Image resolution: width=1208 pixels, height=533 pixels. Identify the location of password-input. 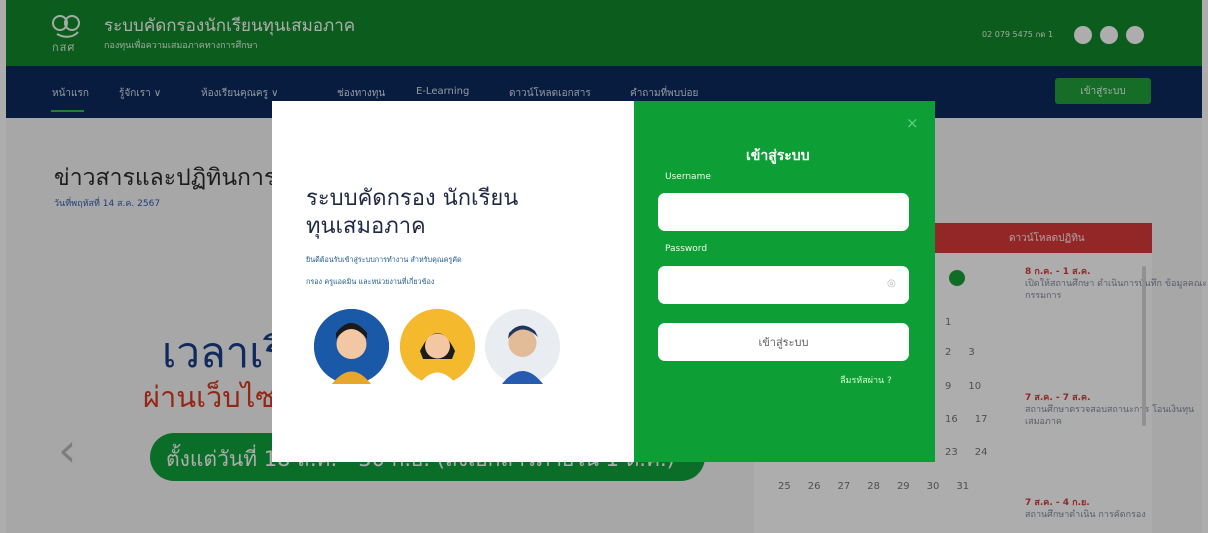
(783, 285).